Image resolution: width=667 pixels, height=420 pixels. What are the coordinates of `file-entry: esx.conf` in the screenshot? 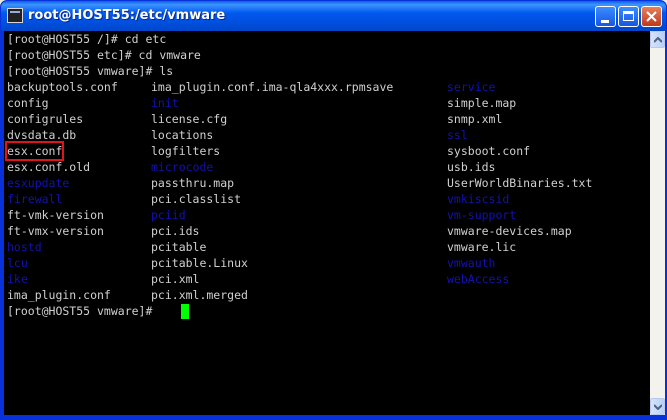 It's located at (34, 151).